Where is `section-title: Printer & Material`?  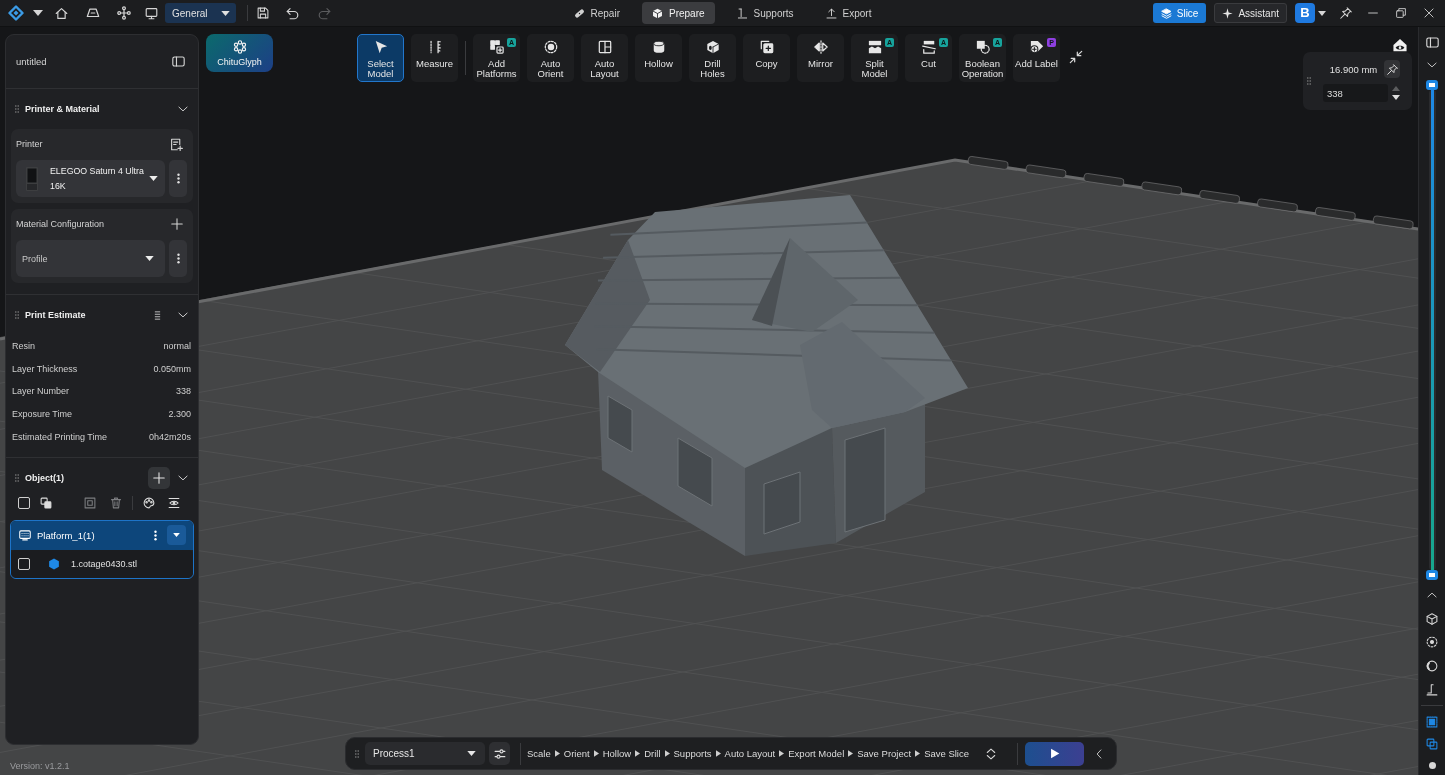 section-title: Printer & Material is located at coordinates (62, 109).